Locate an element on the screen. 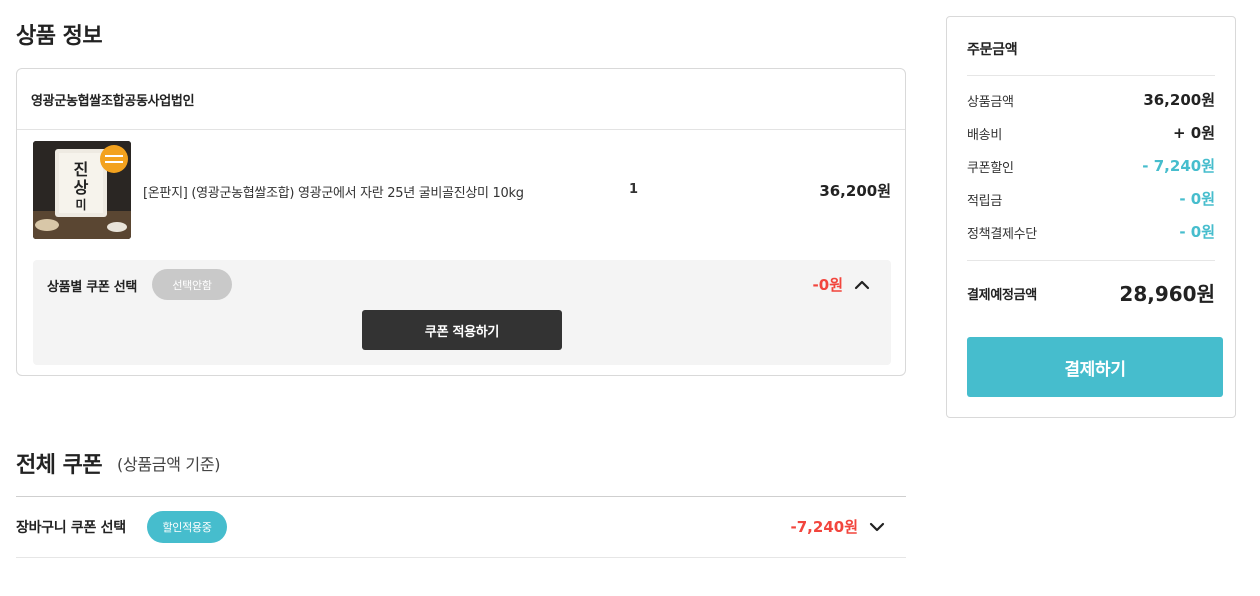  cart-coupon-amount: -7,240원 is located at coordinates (824, 527).